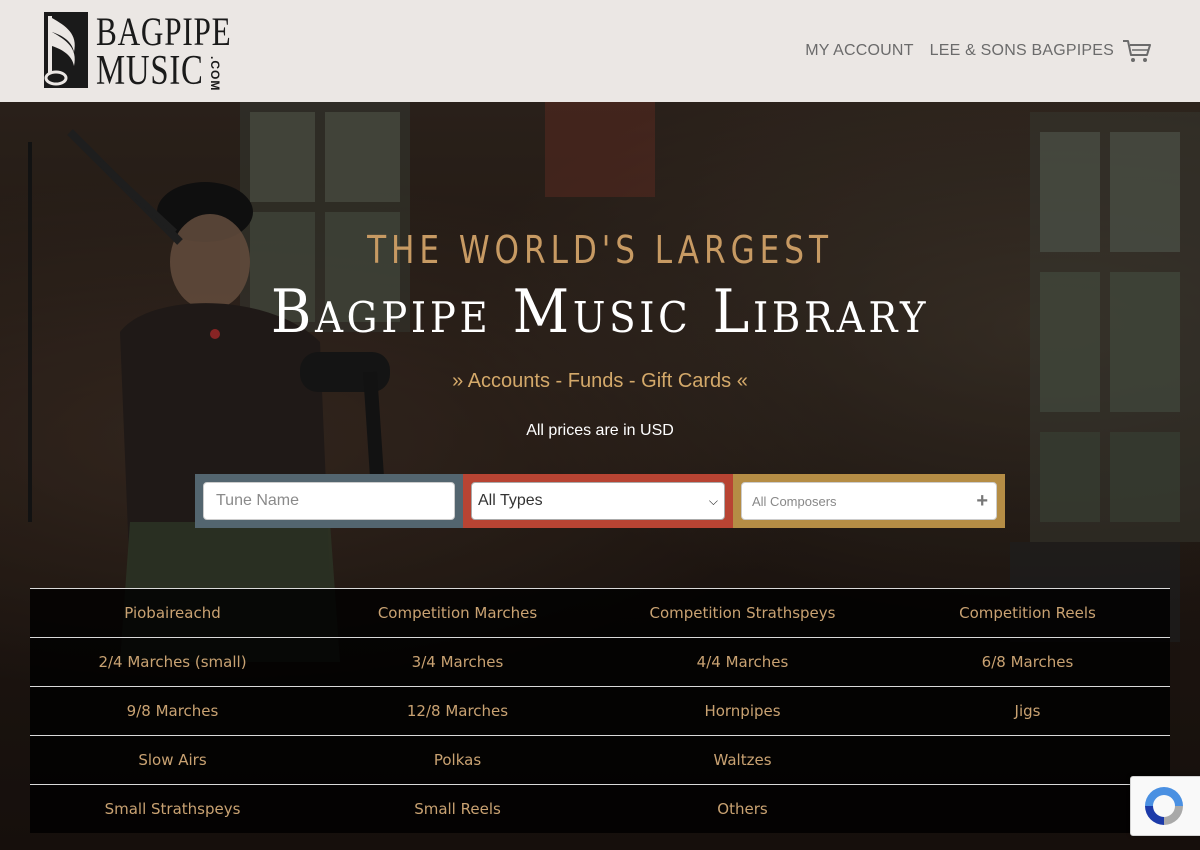 Image resolution: width=1200 pixels, height=850 pixels. I want to click on category-link: Competition Strathspeys, so click(742, 613).